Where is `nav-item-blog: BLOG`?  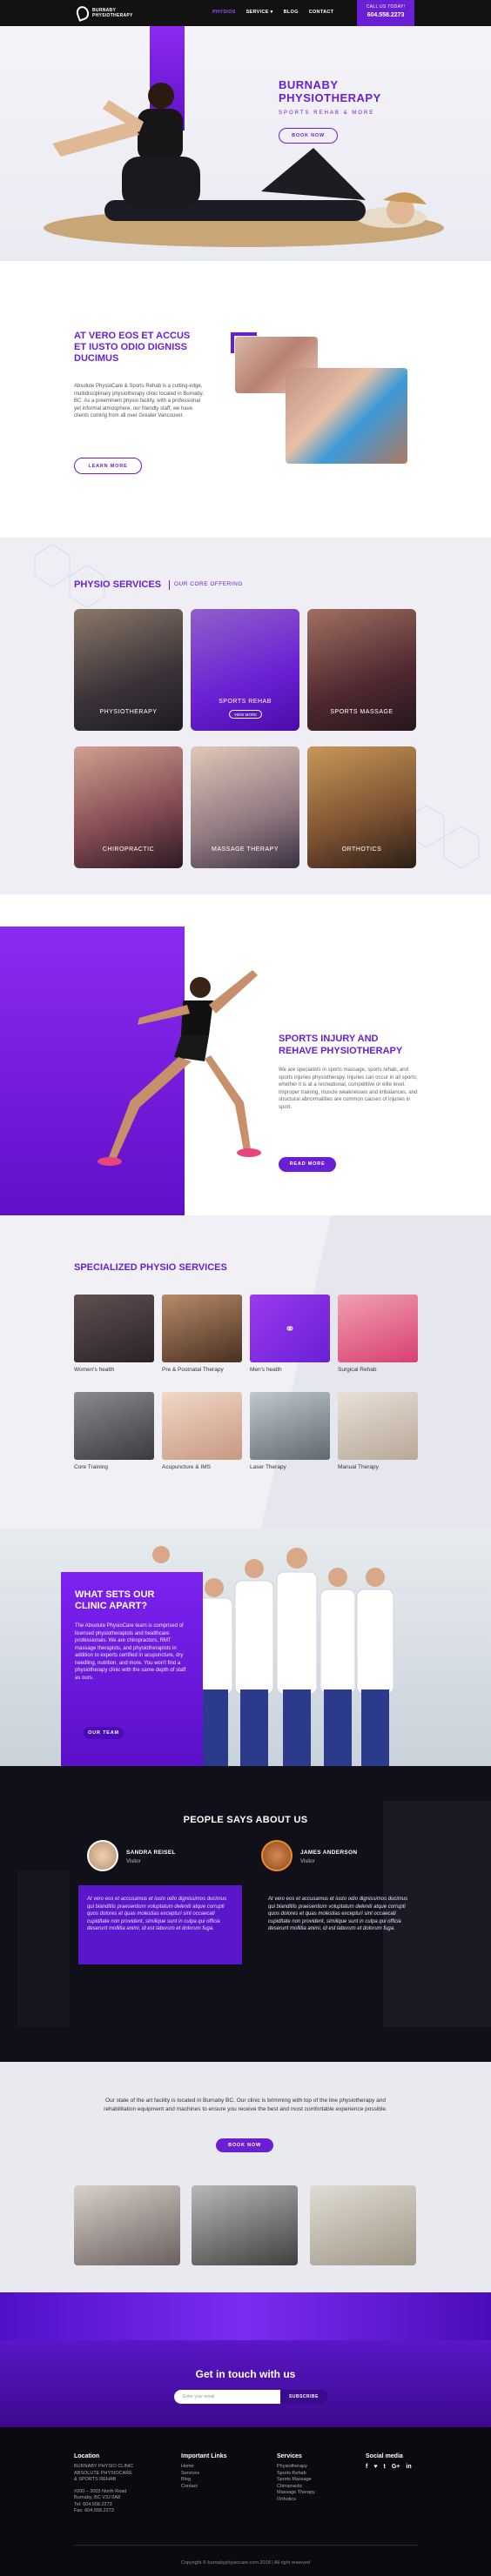 nav-item-blog: BLOG is located at coordinates (291, 12).